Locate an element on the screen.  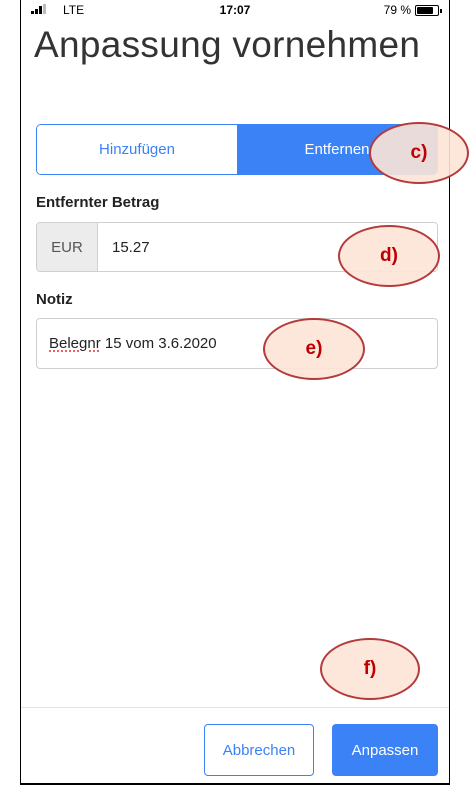
page-title: Anpassung vornehmen is located at coordinates (227, 44).